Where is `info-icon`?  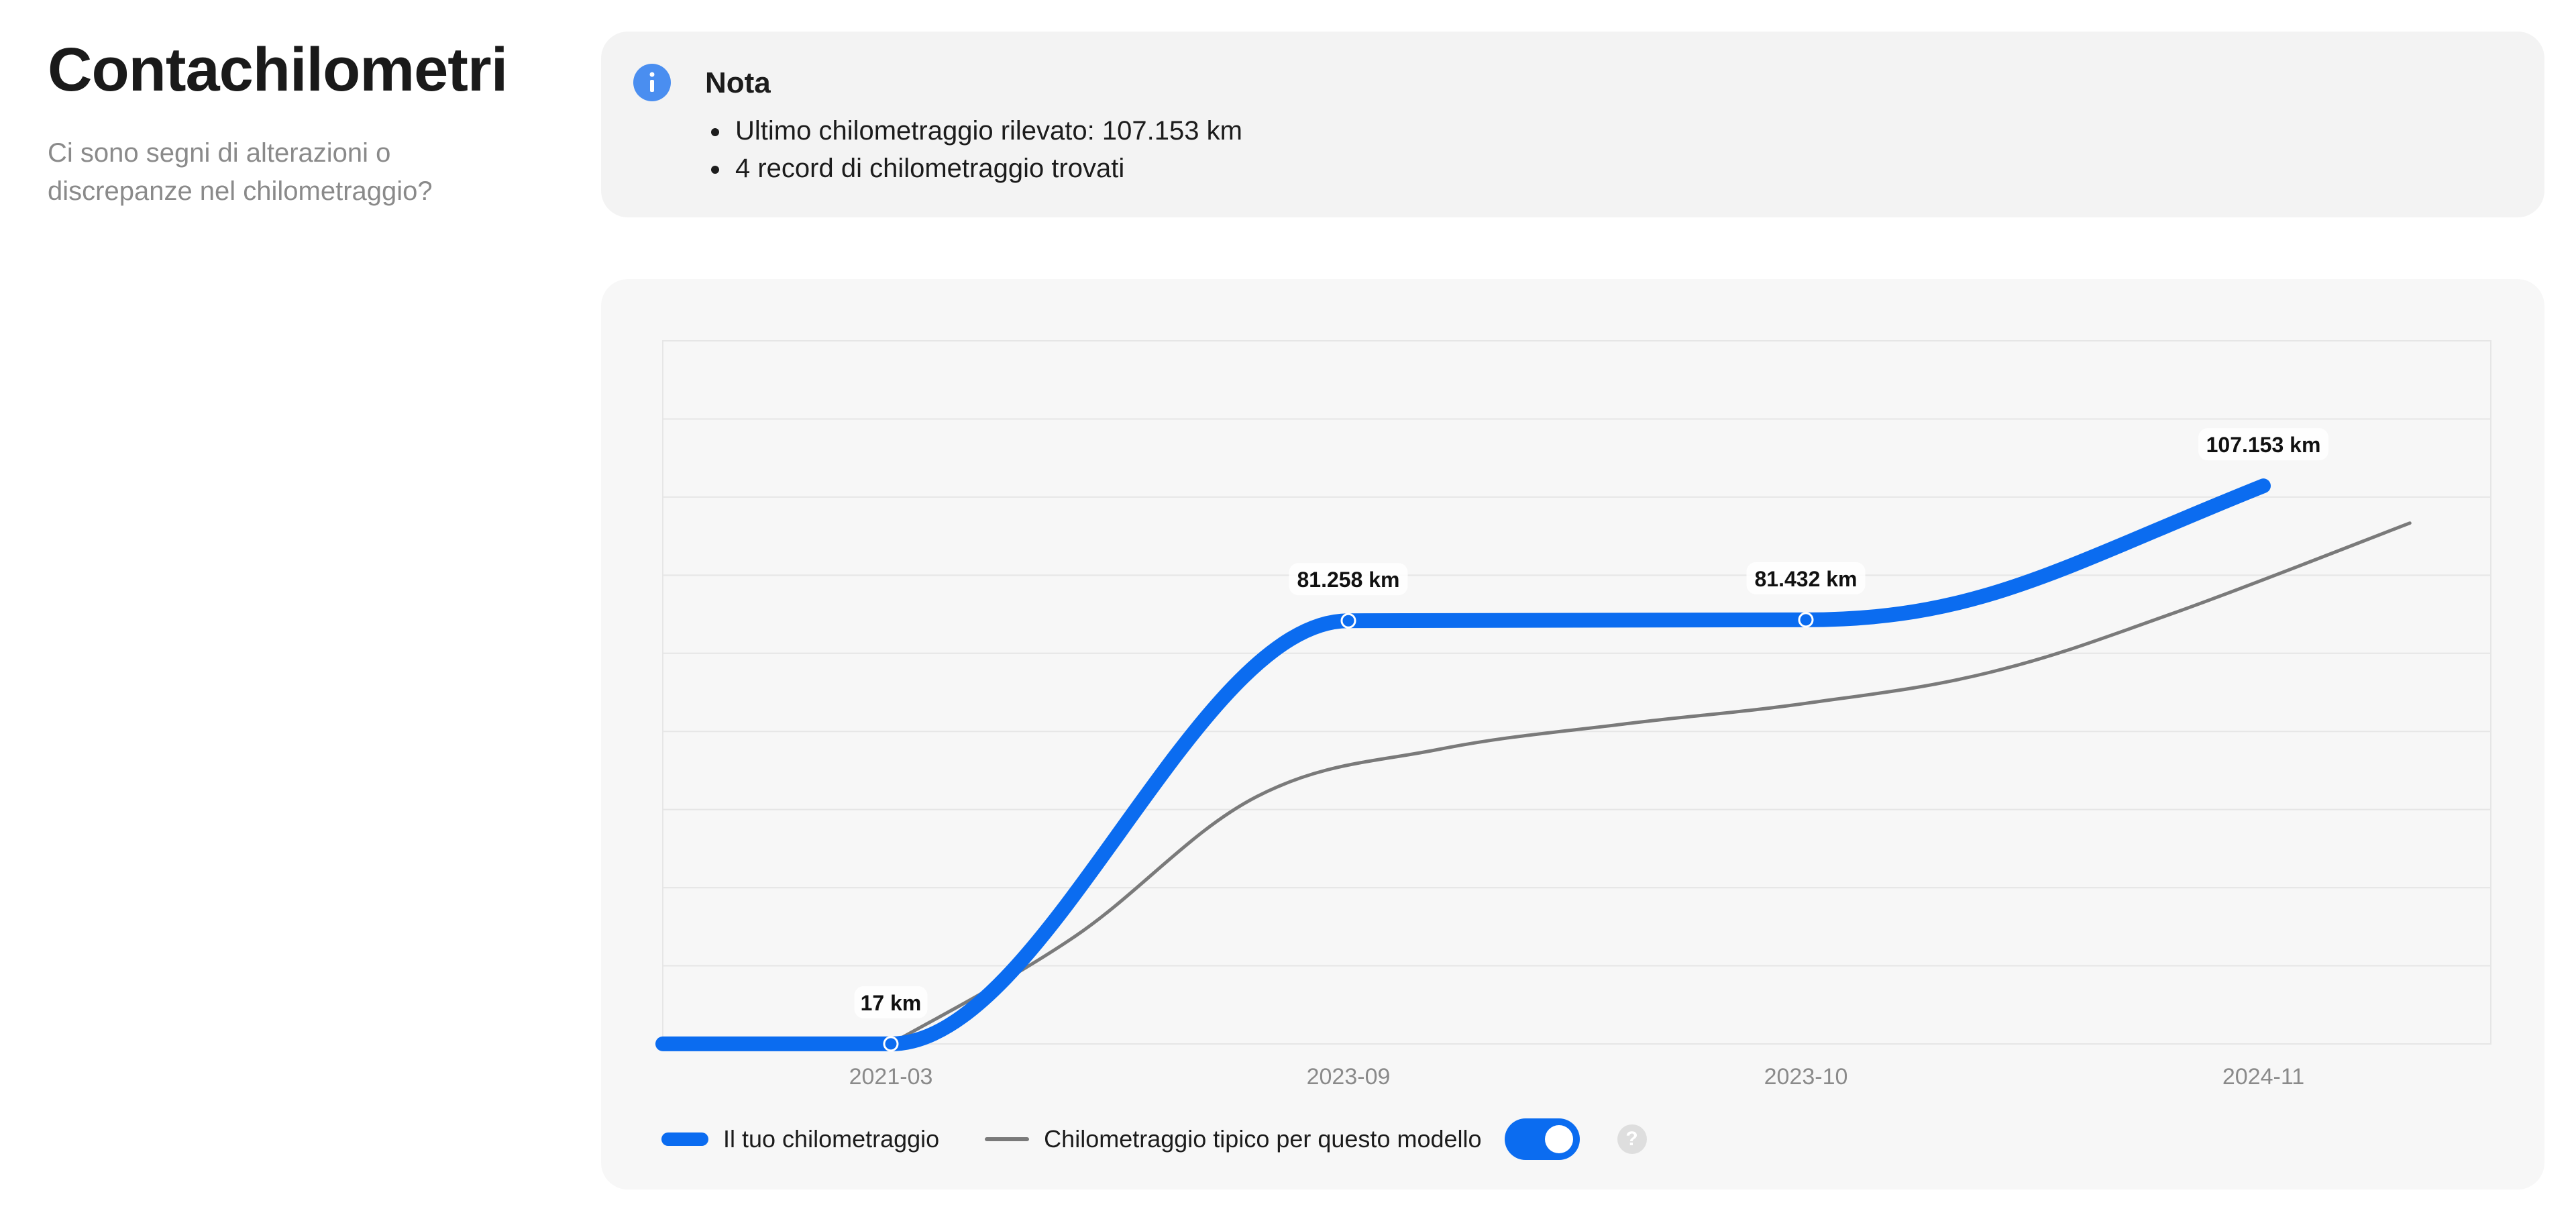
info-icon is located at coordinates (652, 82).